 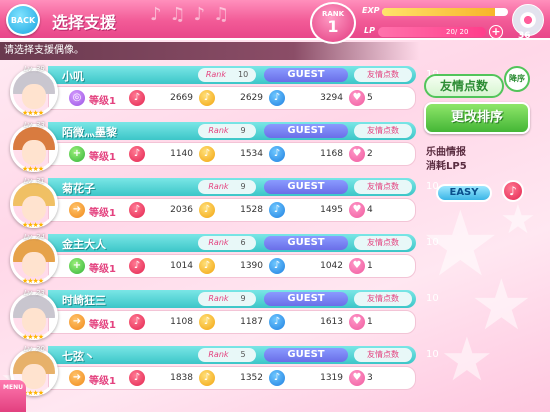 I want to click on purple-circle-icon: ◎, so click(x=77, y=98).